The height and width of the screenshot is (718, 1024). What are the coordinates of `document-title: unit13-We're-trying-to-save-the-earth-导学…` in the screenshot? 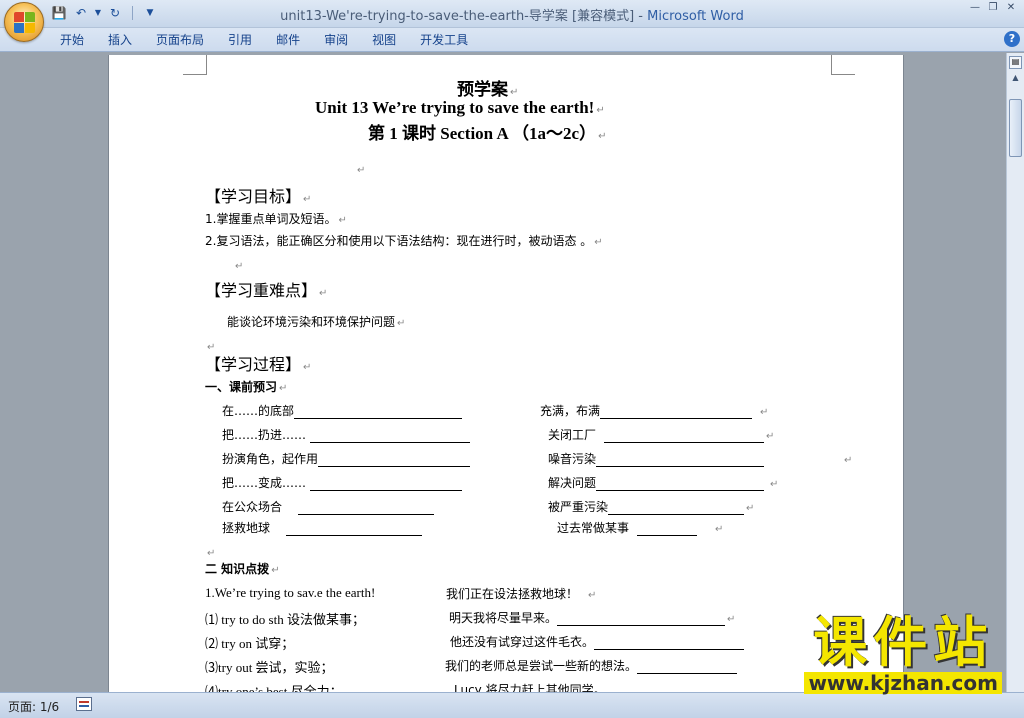 It's located at (464, 16).